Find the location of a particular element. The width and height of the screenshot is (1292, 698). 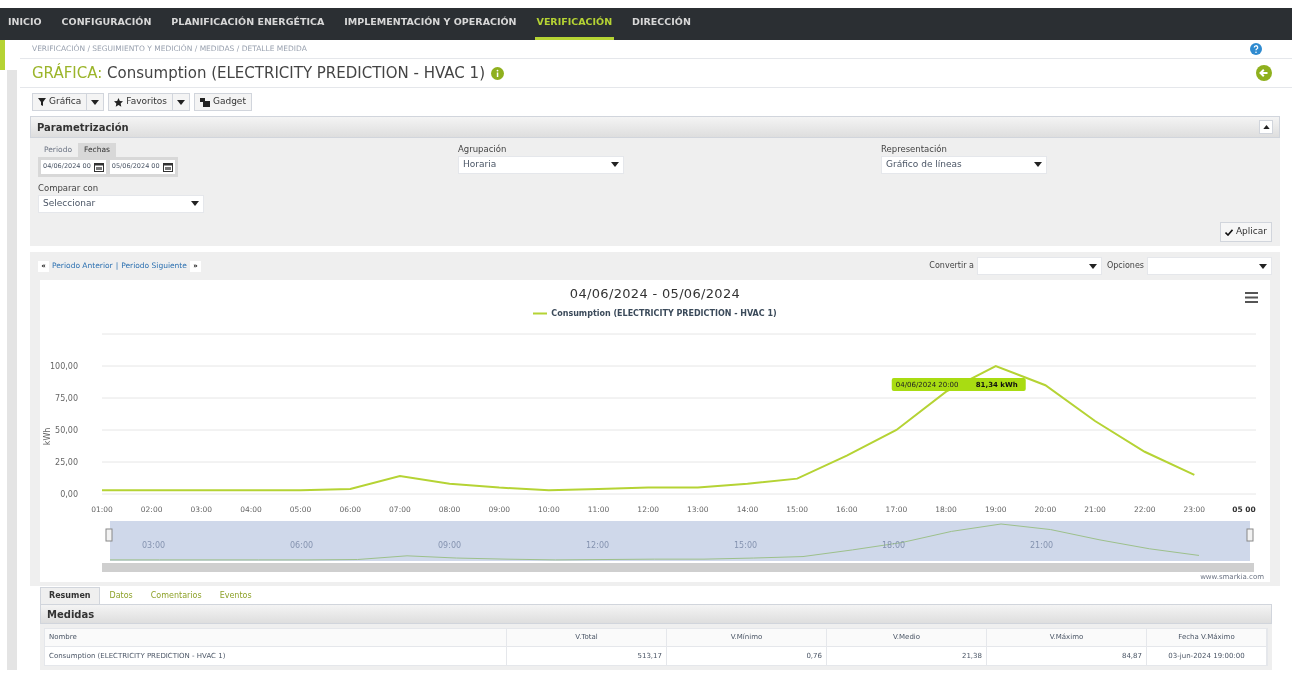

navigator-label: 09:00 is located at coordinates (450, 545).